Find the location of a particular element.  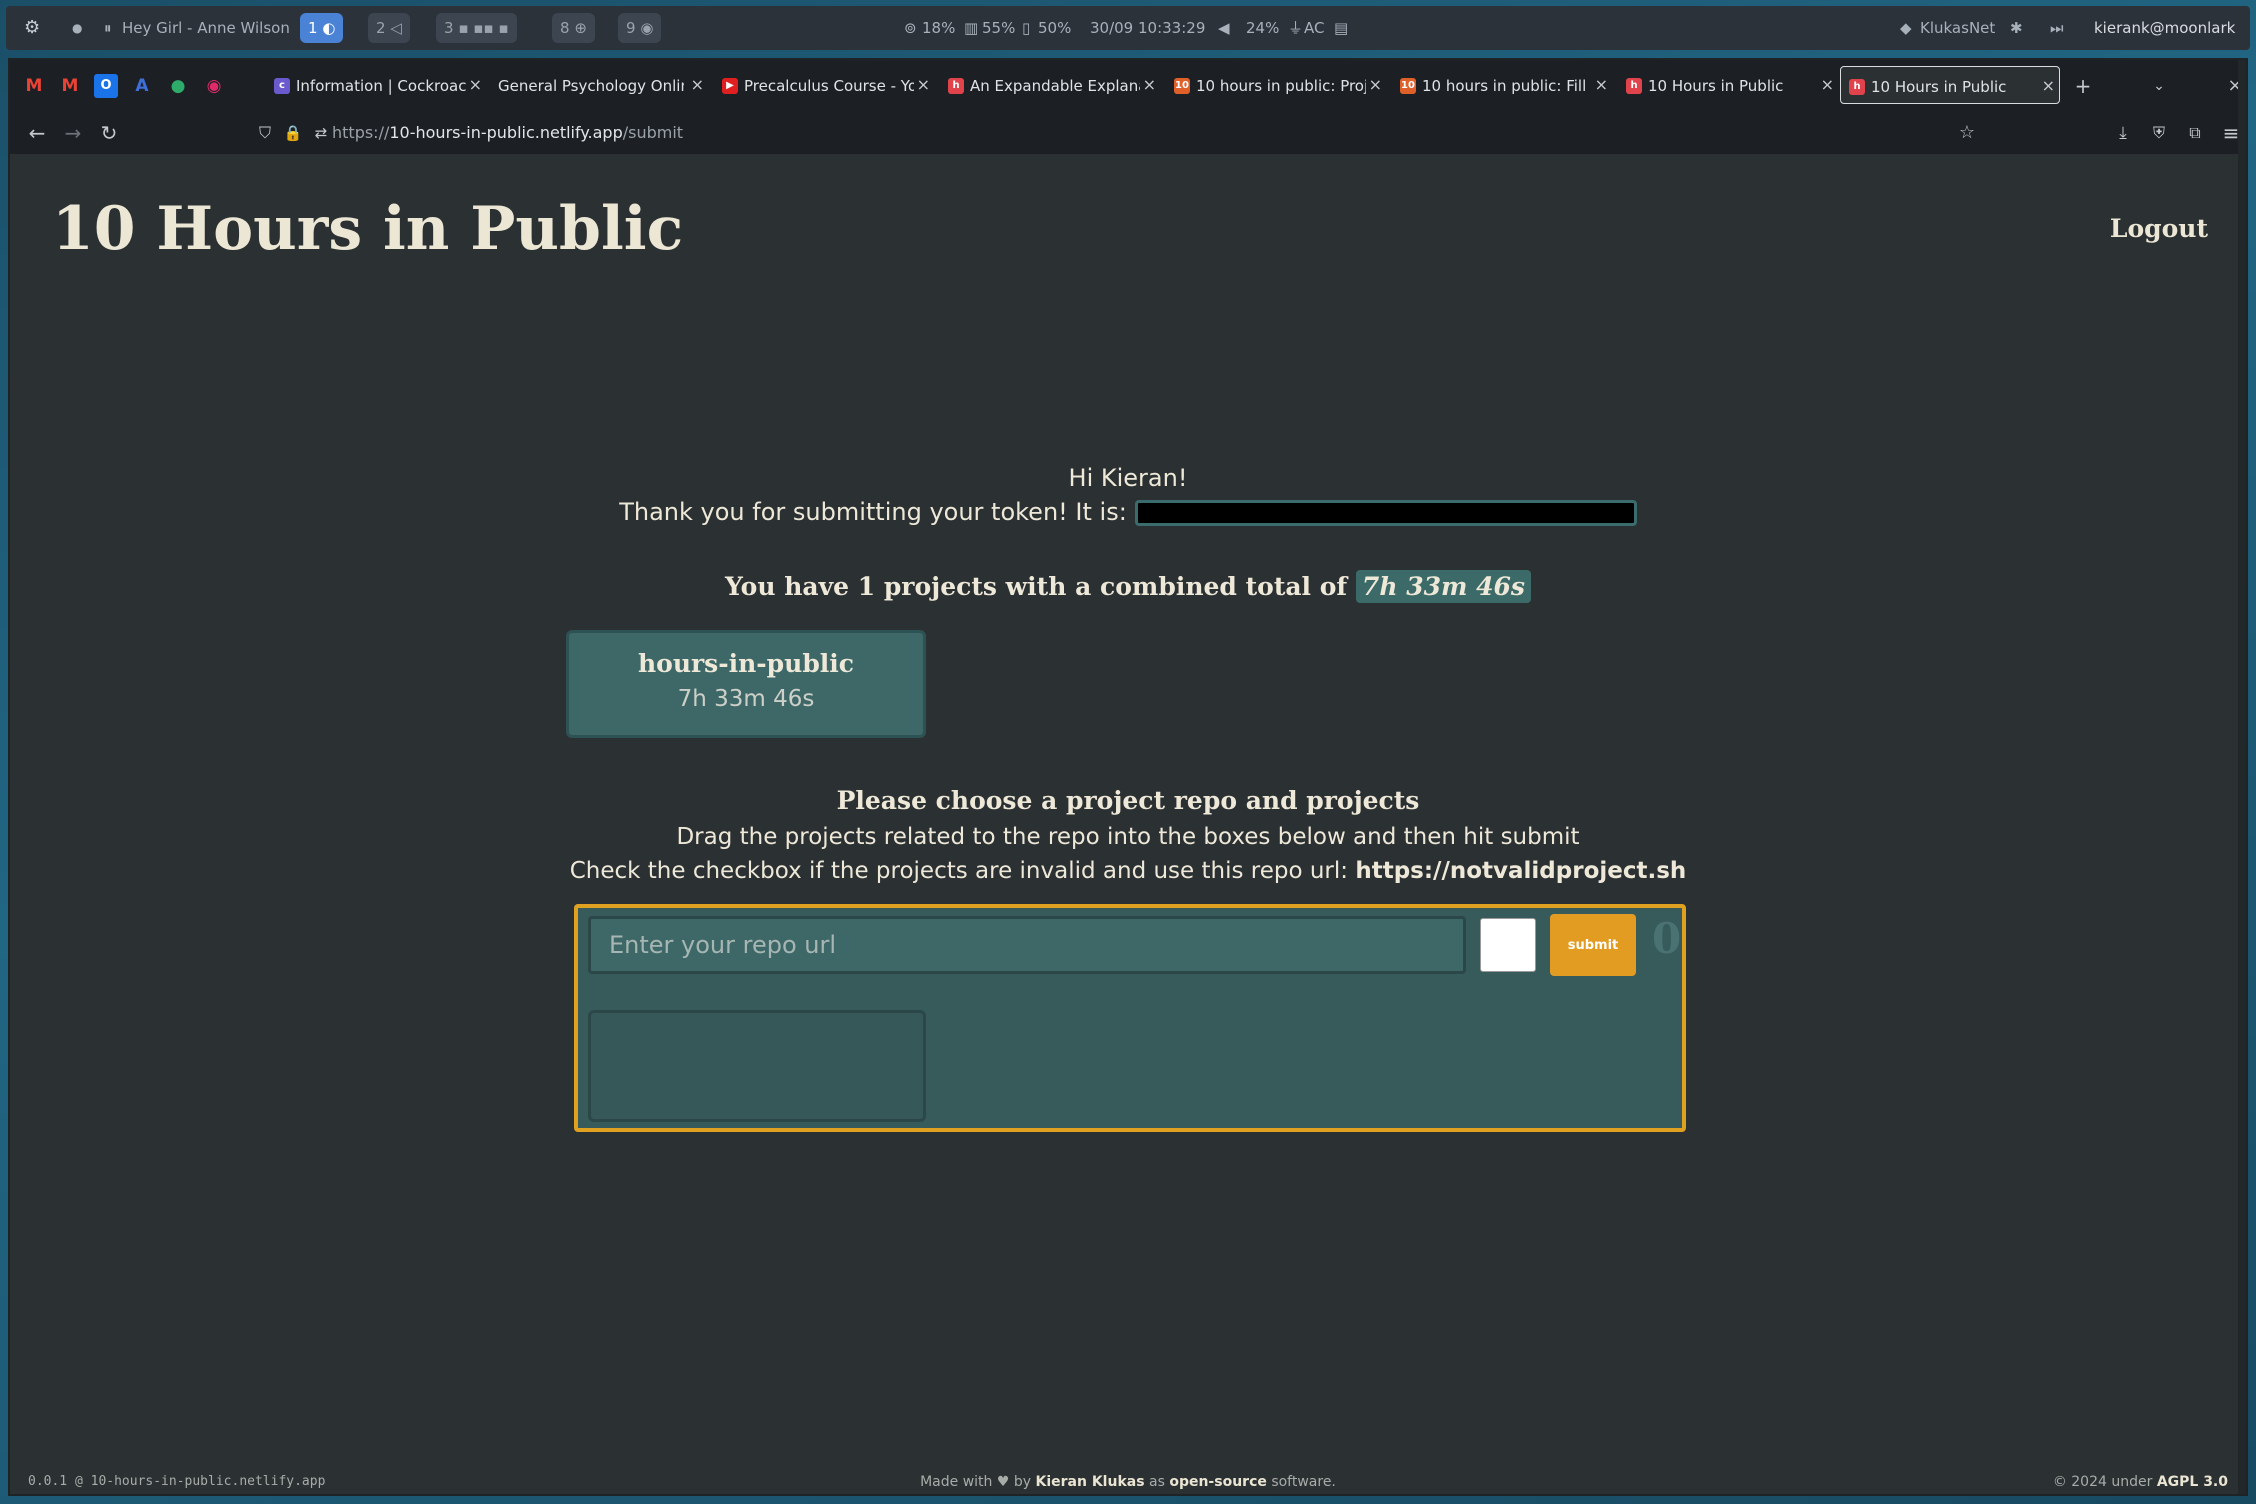

lock-icon: 🔒 is located at coordinates (293, 133).